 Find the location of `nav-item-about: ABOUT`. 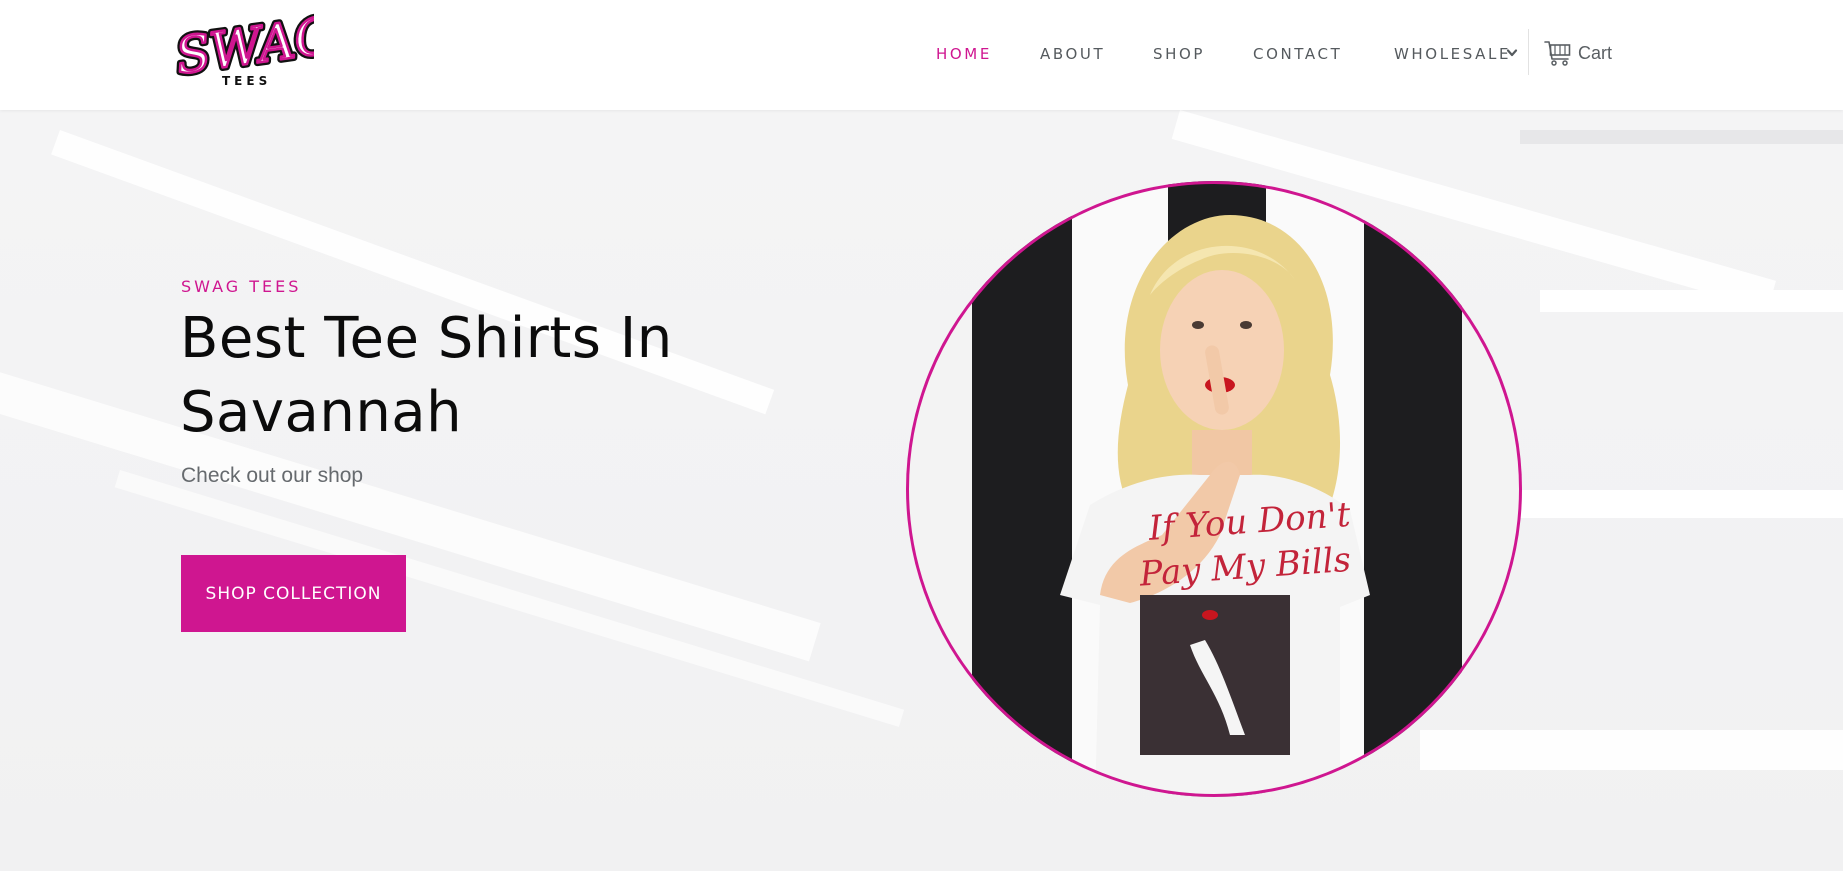

nav-item-about: ABOUT is located at coordinates (1072, 54).